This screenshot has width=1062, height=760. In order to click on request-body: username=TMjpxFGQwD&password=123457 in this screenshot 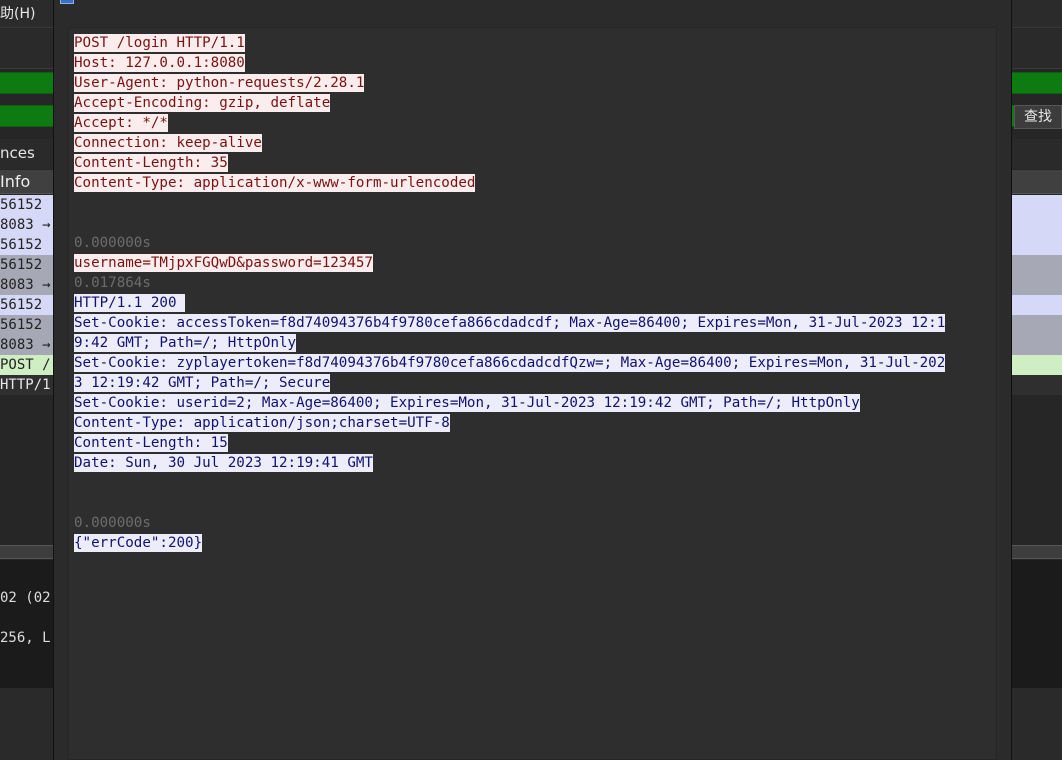, I will do `click(223, 263)`.